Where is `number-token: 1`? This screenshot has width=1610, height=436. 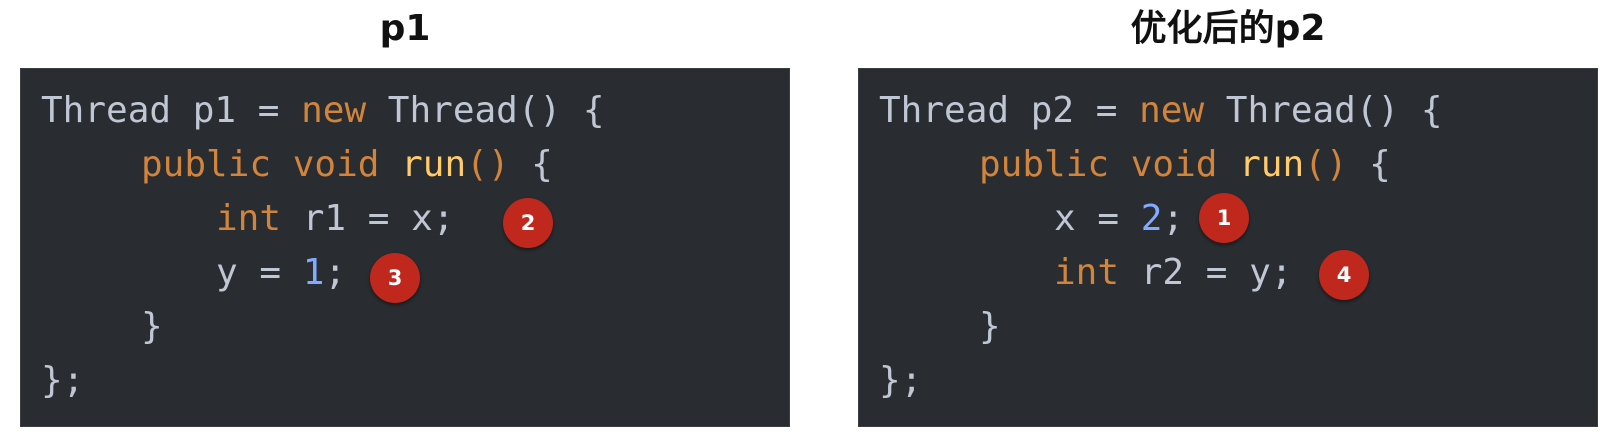 number-token: 1 is located at coordinates (313, 272).